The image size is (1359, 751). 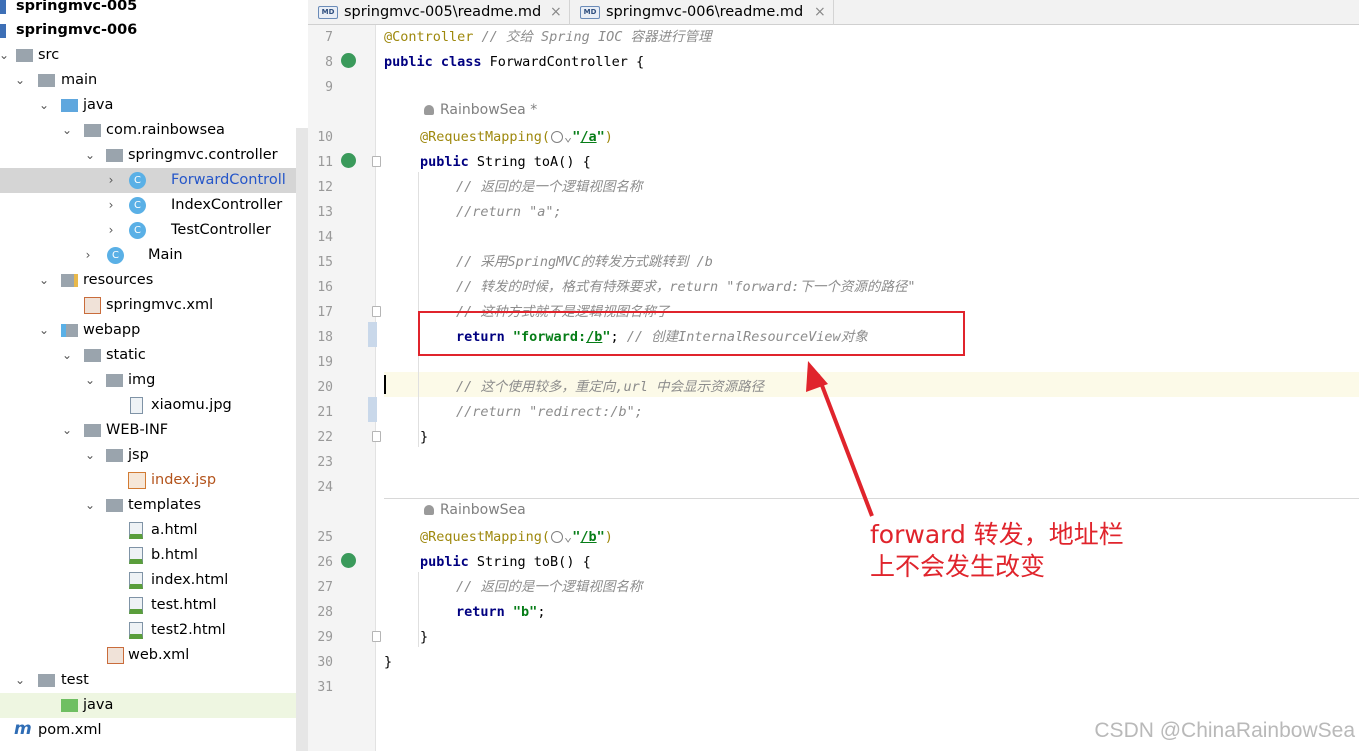 What do you see at coordinates (148, 630) in the screenshot?
I see `tree-item-test2-html: test2.html` at bounding box center [148, 630].